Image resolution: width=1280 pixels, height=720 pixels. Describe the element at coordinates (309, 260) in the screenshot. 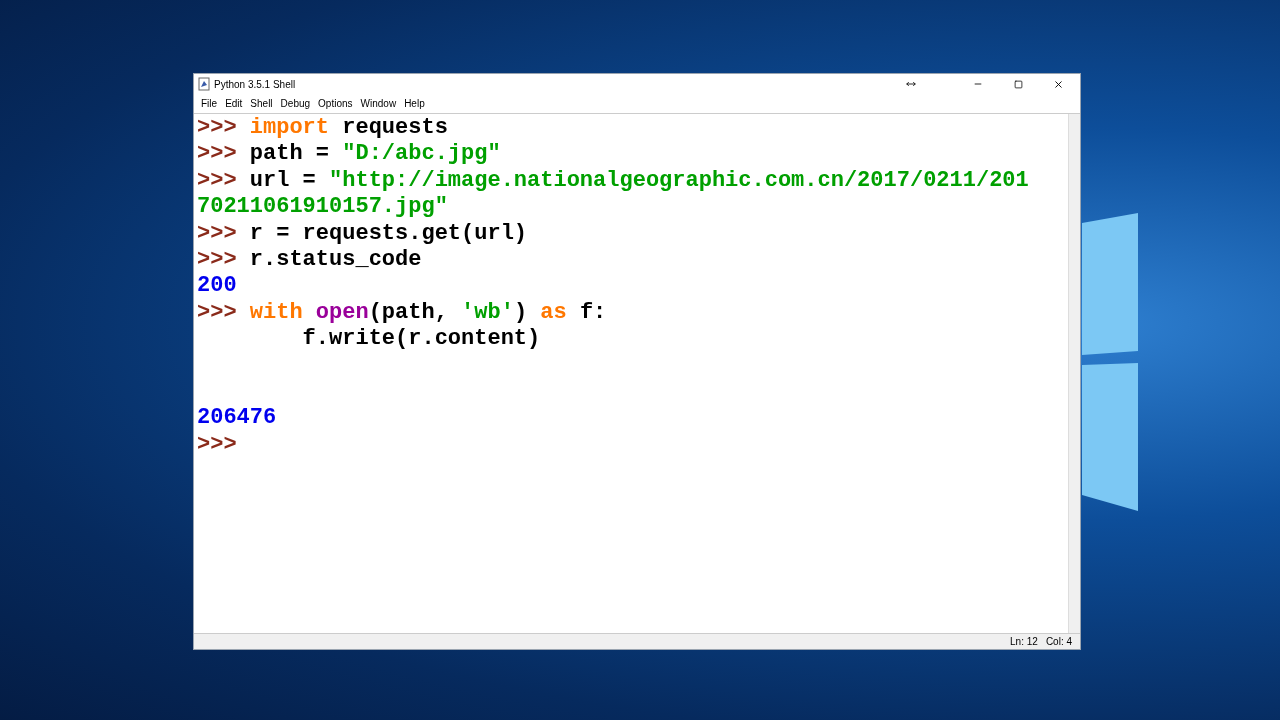

I see `code-line: >>> r.status_code` at that location.